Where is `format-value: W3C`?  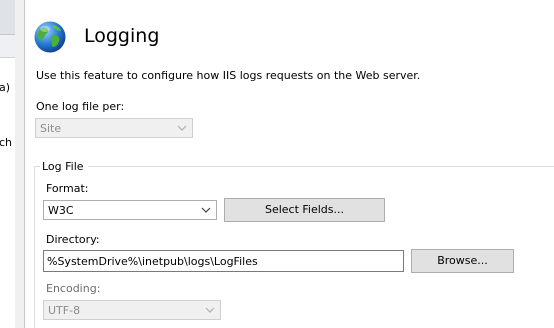
format-value: W3C is located at coordinates (61, 210).